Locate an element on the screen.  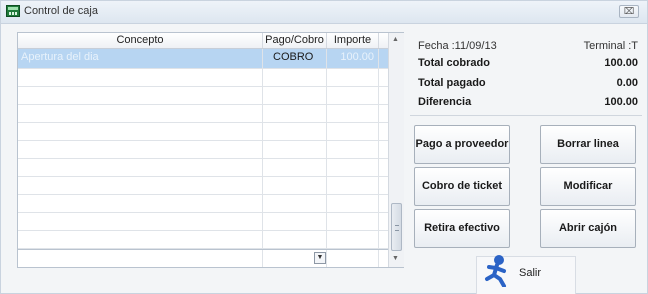
scroll-down-icon: ▼ is located at coordinates (395, 258).